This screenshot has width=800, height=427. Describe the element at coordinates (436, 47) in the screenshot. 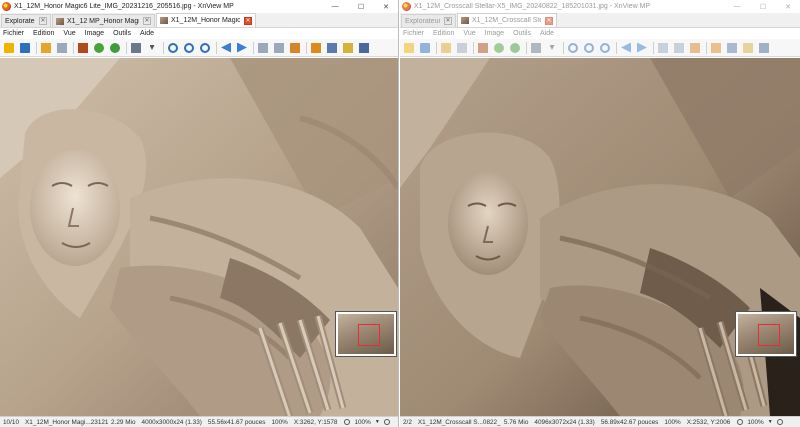

I see `toolbar-separator` at that location.